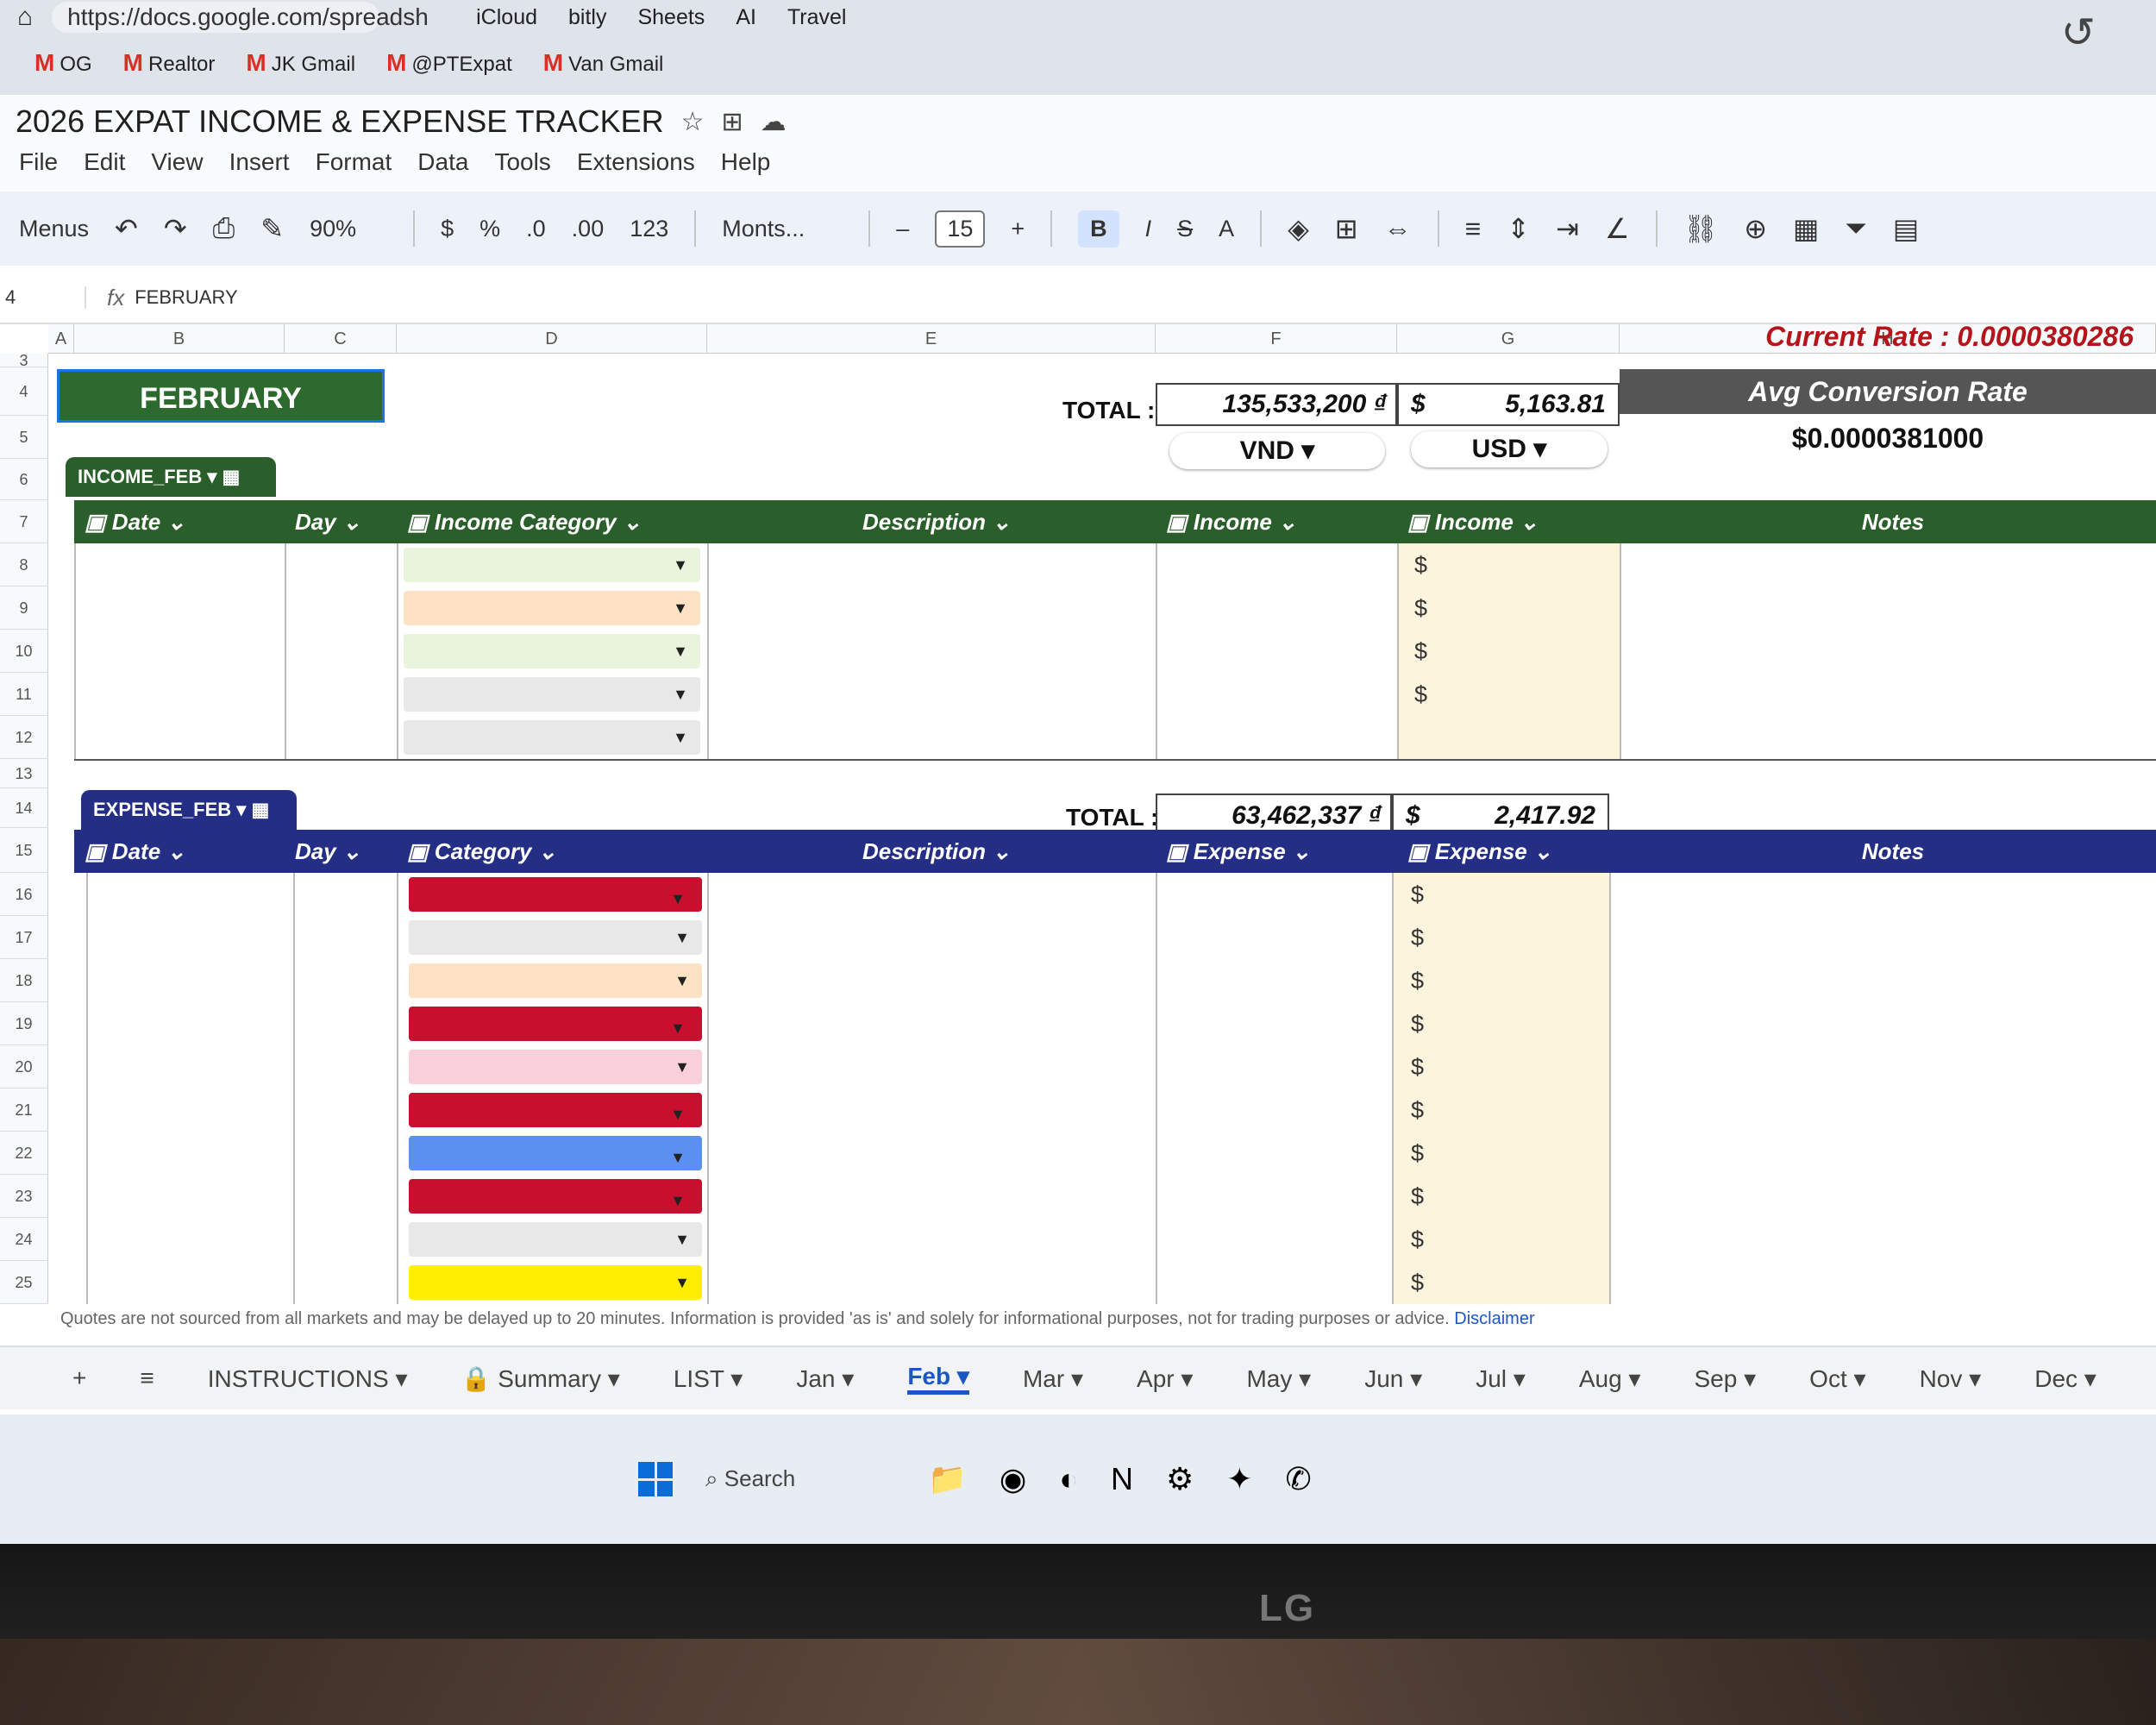 The width and height of the screenshot is (2156, 1725). Describe the element at coordinates (1508, 852) in the screenshot. I see `expense-header-expense: ▣ Expense ⌄` at that location.